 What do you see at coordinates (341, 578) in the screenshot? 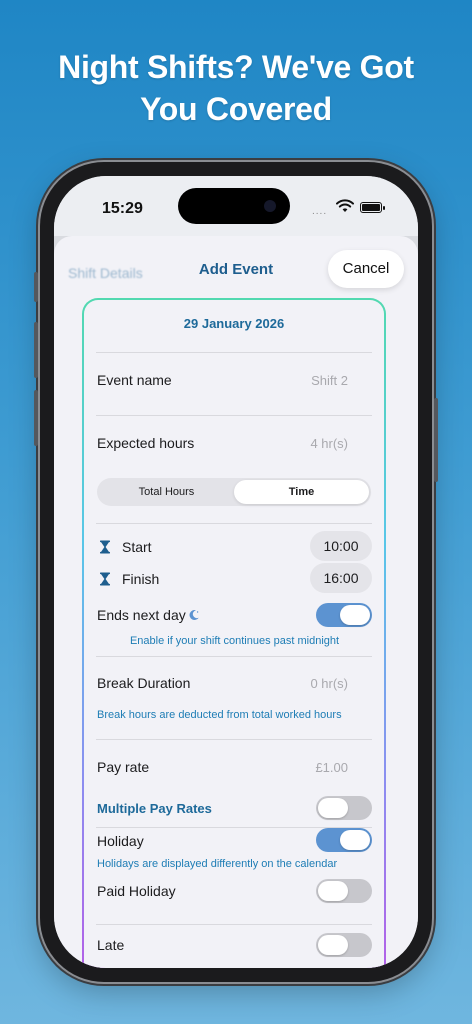
I see `finish-time-picker: 16:00` at bounding box center [341, 578].